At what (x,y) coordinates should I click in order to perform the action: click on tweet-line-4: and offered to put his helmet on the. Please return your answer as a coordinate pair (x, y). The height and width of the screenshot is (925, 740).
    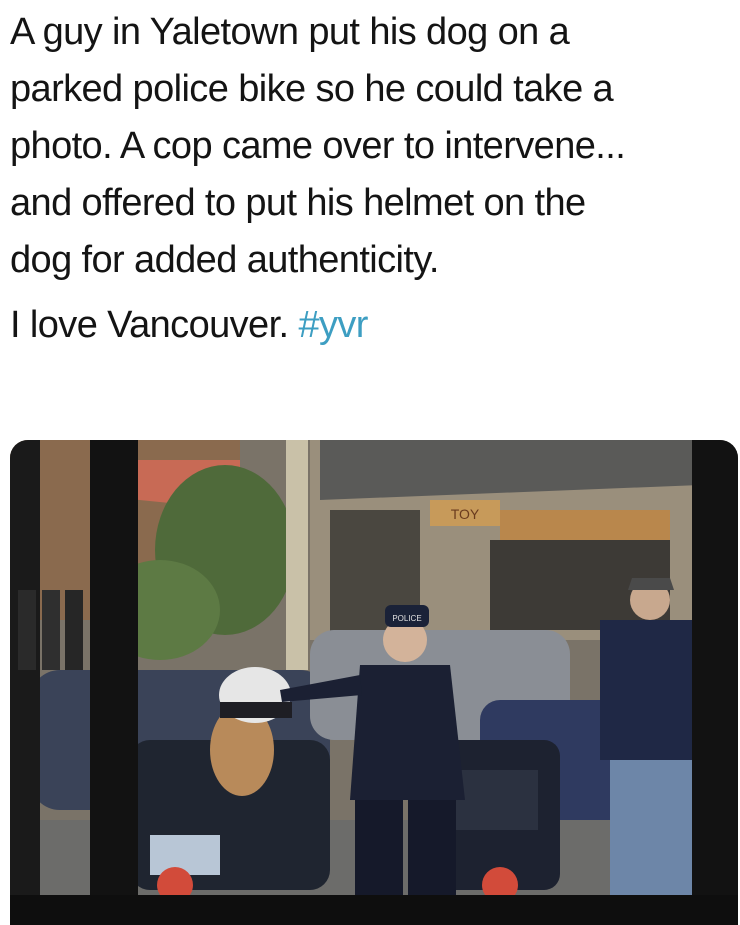
    Looking at the image, I should click on (298, 203).